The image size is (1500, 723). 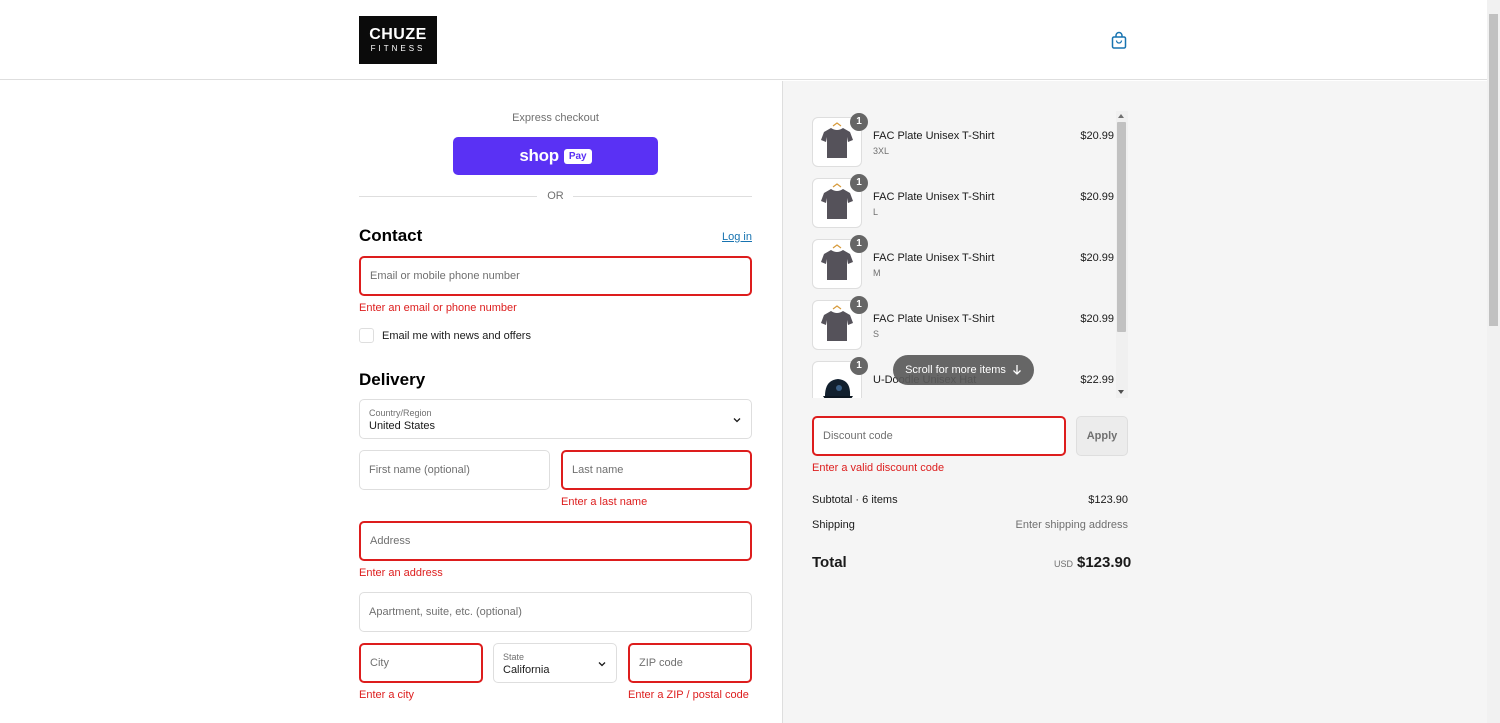 I want to click on city-input, so click(x=421, y=663).